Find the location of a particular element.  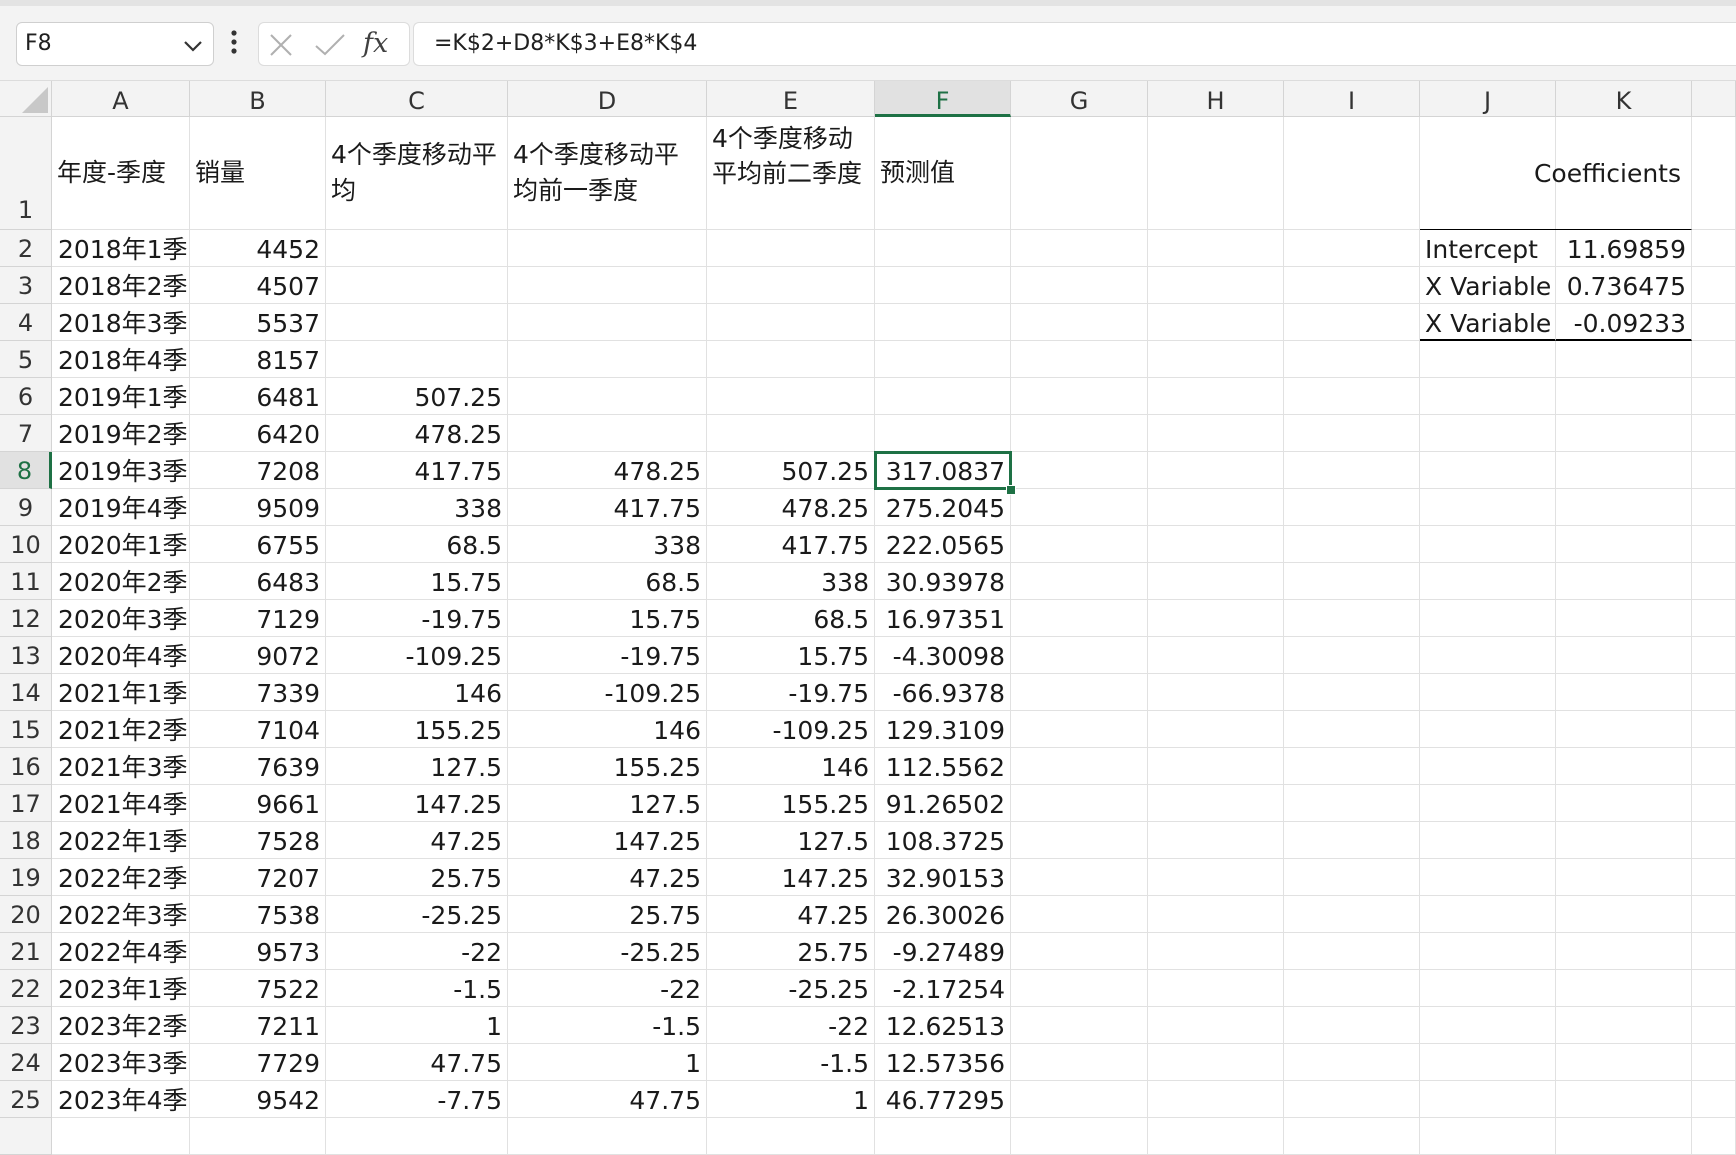

period-cell: 2019年3季 is located at coordinates (121, 470).